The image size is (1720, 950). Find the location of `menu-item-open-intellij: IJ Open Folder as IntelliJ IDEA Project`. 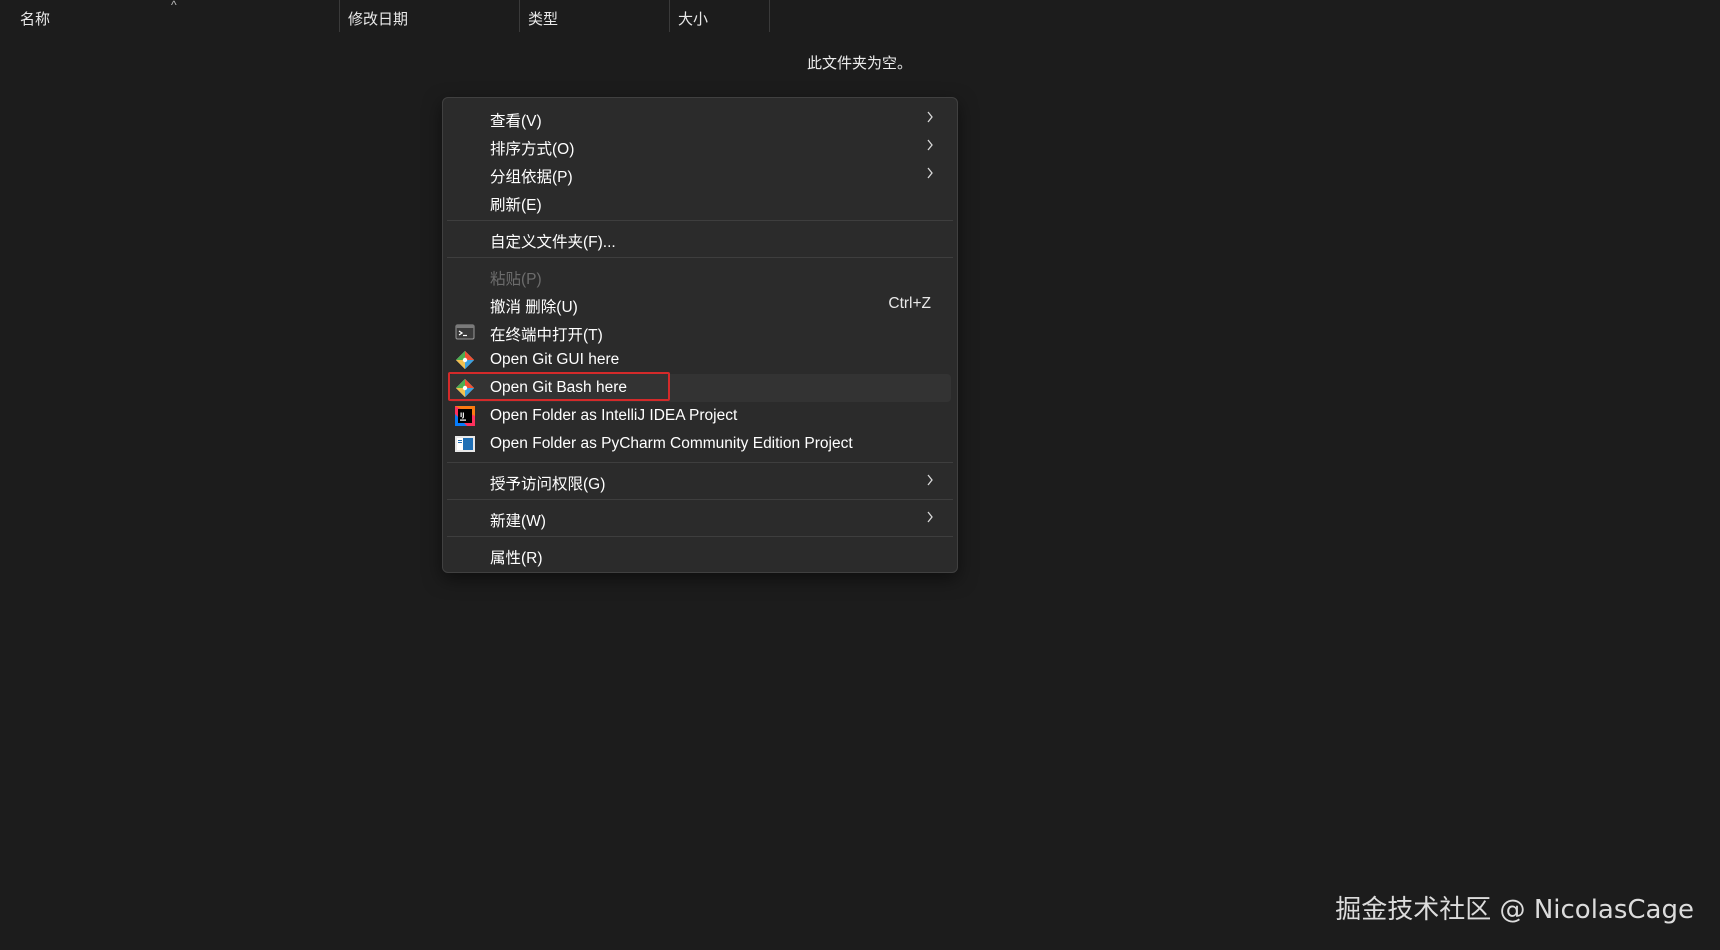

menu-item-open-intellij: IJ Open Folder as IntelliJ IDEA Project is located at coordinates (700, 416).